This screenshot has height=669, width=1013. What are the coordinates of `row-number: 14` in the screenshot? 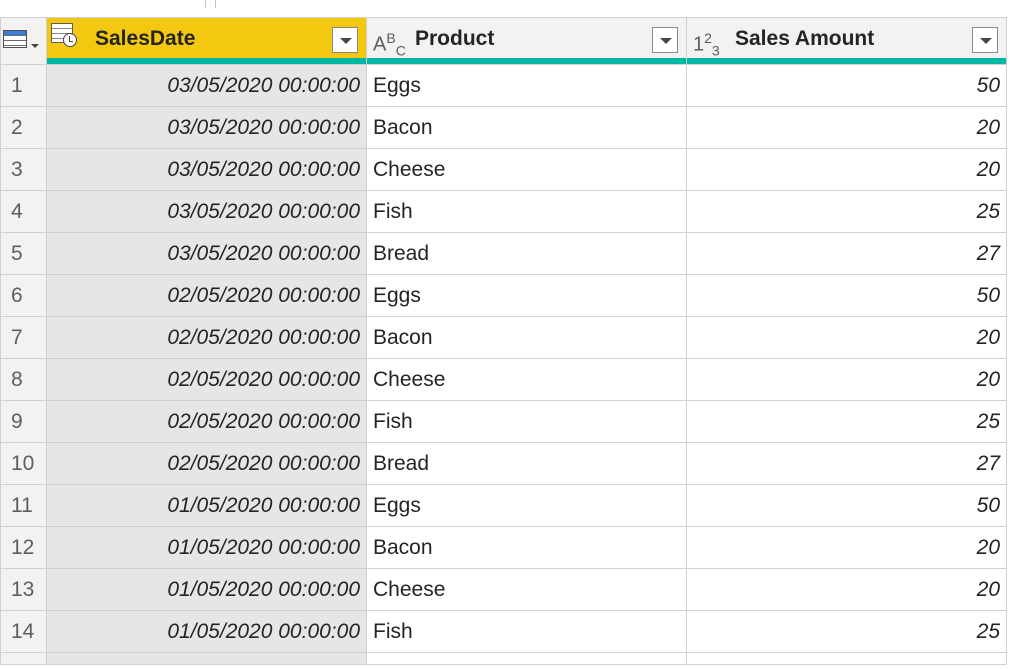 It's located at (23, 631).